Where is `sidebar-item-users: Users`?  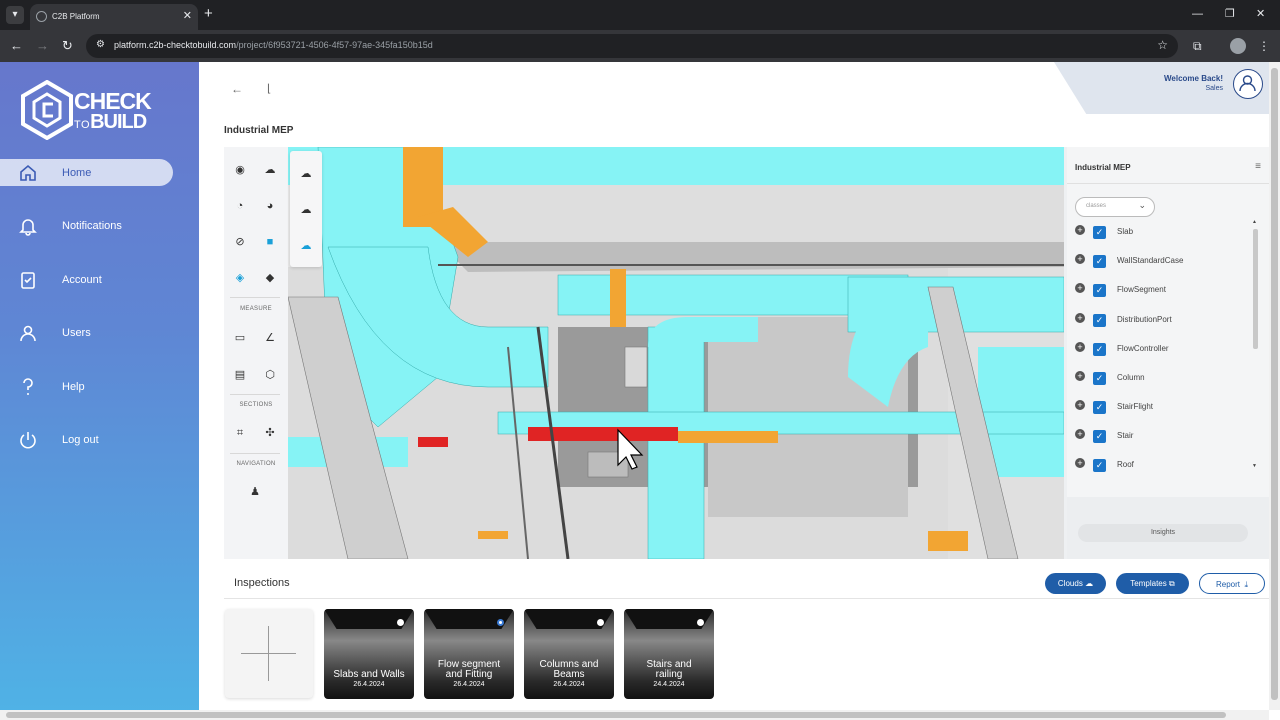
sidebar-item-users: Users is located at coordinates (86, 332).